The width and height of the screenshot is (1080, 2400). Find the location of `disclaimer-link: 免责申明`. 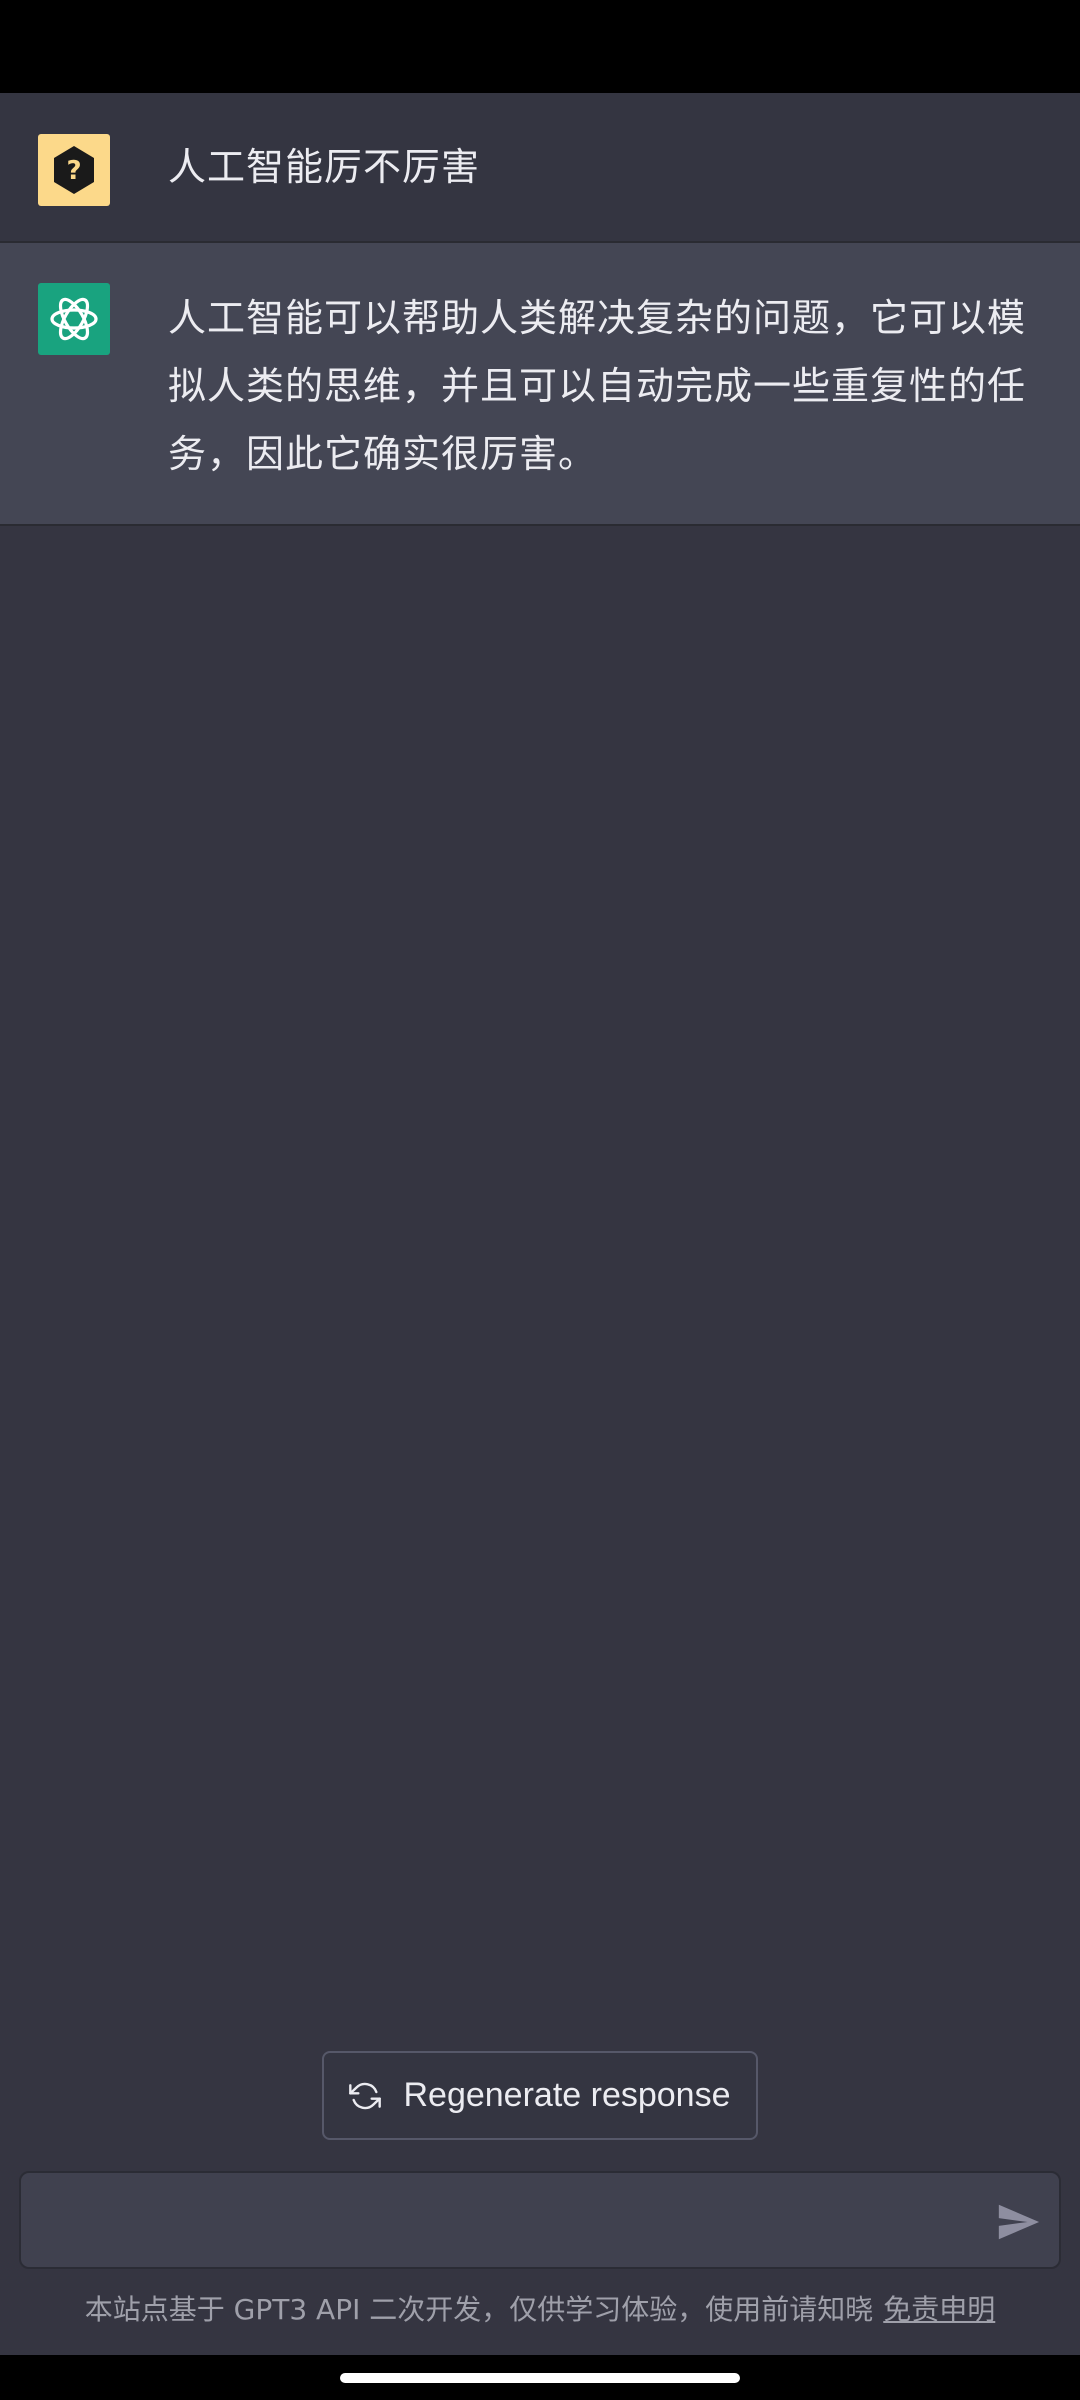

disclaimer-link: 免责申明 is located at coordinates (939, 2309).